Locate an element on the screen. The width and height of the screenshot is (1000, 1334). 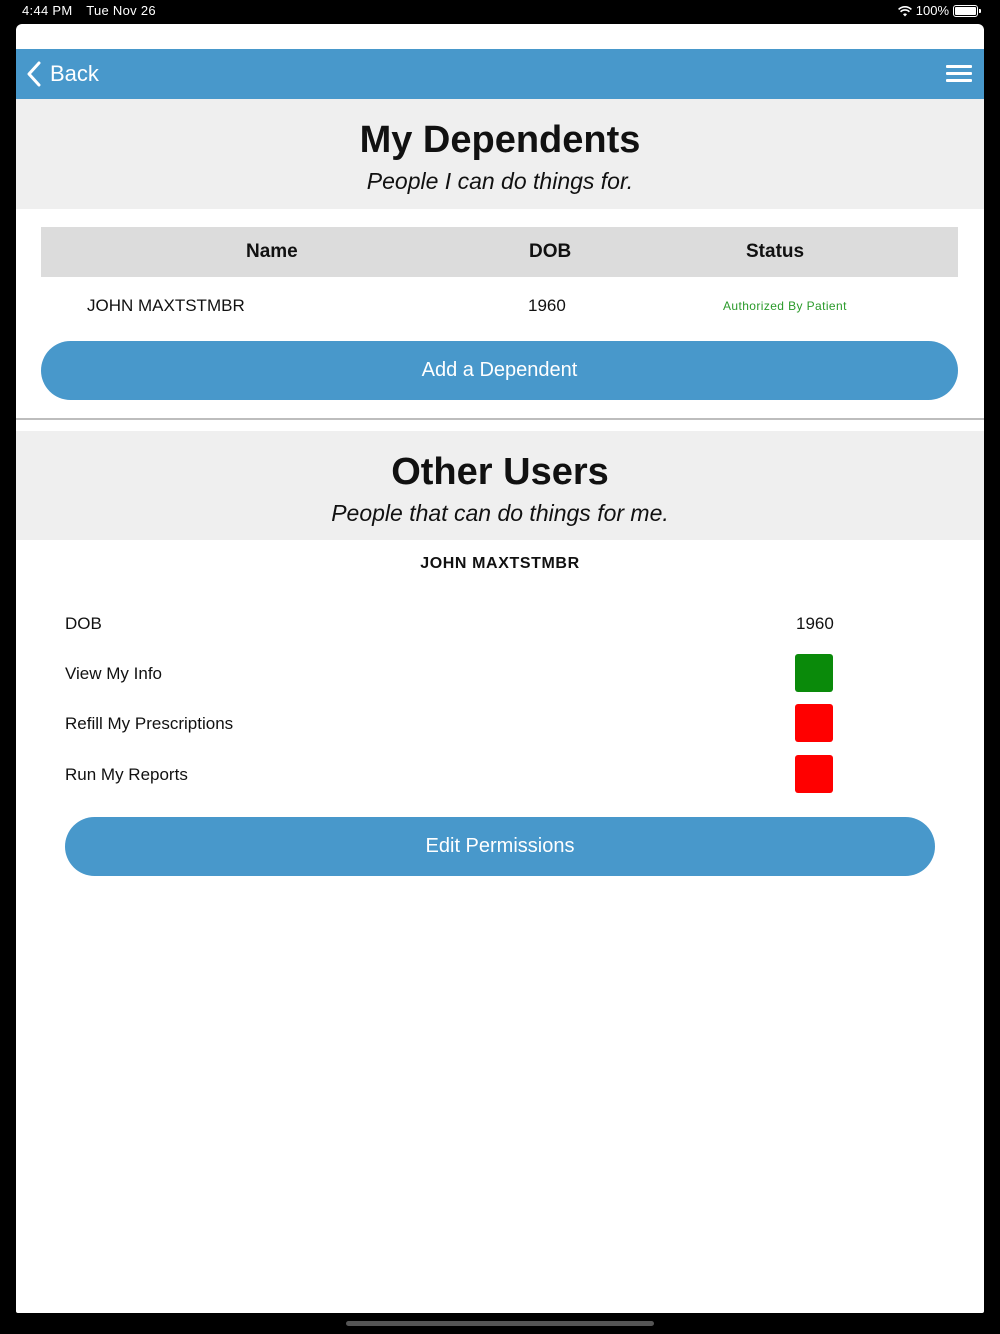
edit-permissions-button: Edit Permissions is located at coordinates (500, 846).